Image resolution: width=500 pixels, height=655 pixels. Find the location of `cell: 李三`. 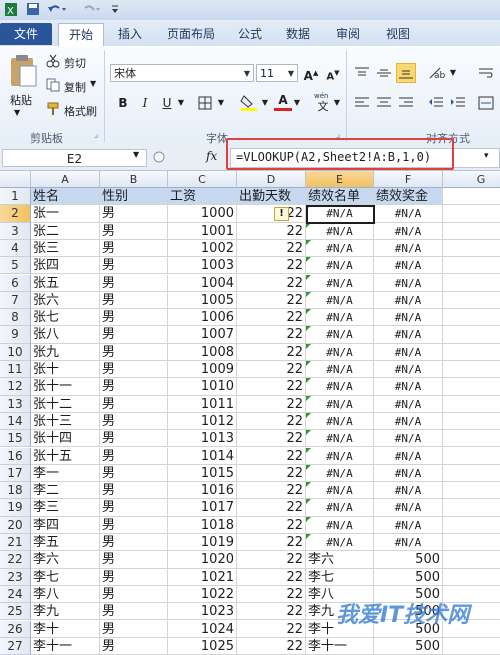

cell: 李三 is located at coordinates (65, 508).